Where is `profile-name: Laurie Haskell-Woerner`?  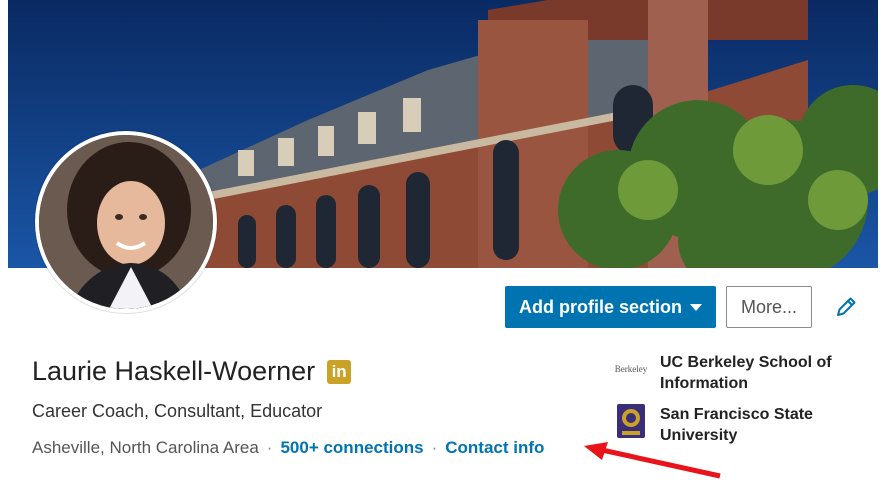 profile-name: Laurie Haskell-Woerner is located at coordinates (174, 371).